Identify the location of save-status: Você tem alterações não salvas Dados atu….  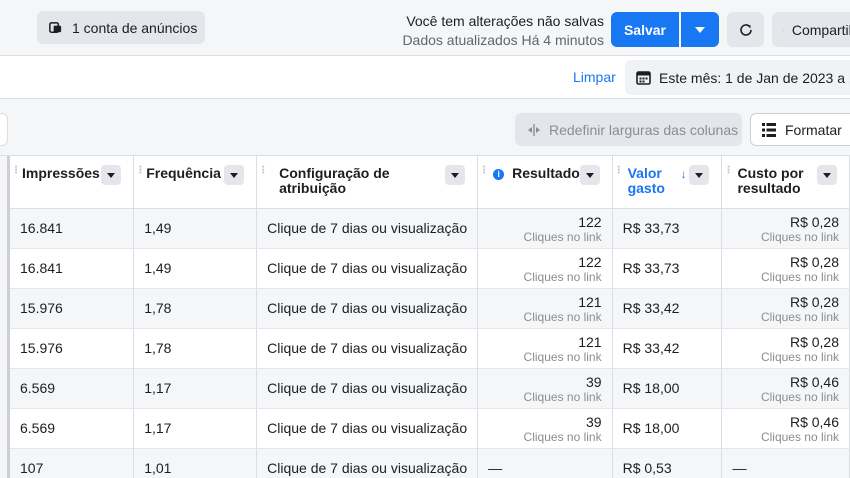
(503, 31).